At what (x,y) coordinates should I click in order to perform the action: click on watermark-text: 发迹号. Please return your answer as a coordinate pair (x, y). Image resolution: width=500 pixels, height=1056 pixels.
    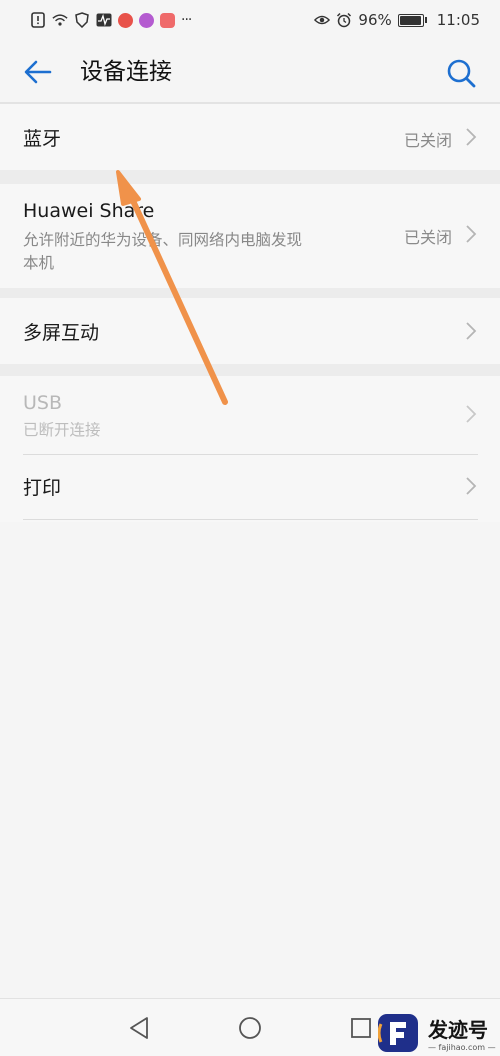
    Looking at the image, I should click on (458, 1030).